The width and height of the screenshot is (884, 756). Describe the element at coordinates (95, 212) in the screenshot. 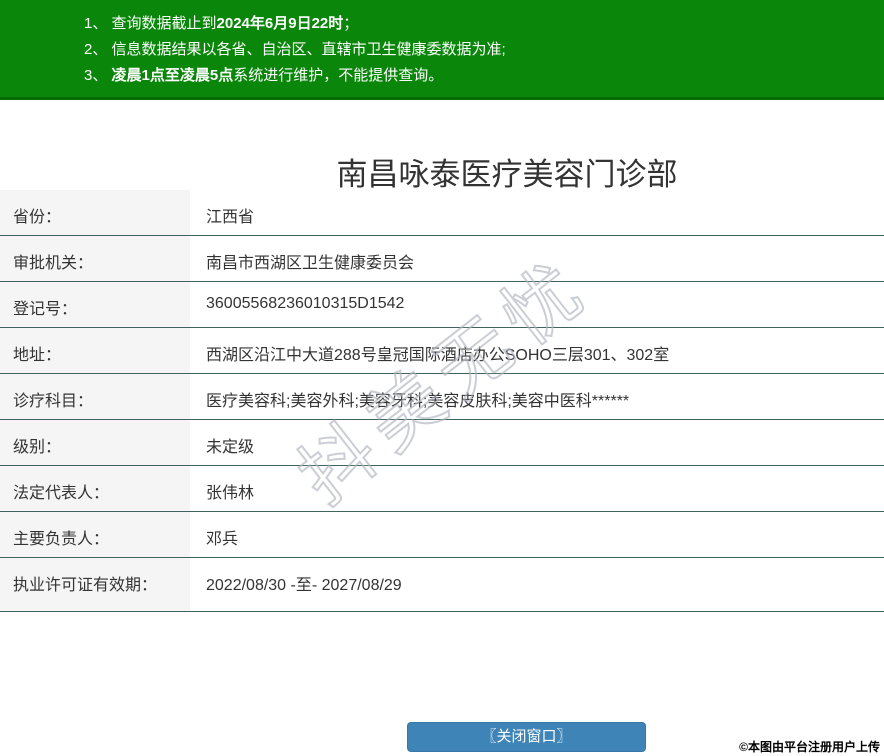

I see `row-label: 省份：` at that location.